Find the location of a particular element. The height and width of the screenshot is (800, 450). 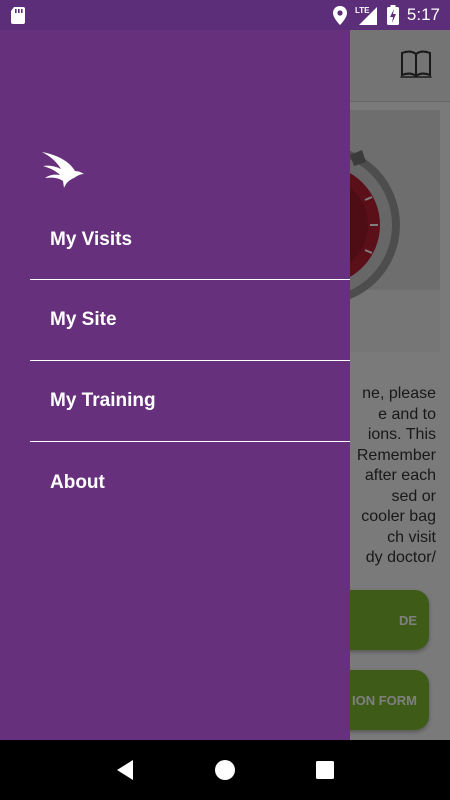

system-nav-bar is located at coordinates (225, 770).